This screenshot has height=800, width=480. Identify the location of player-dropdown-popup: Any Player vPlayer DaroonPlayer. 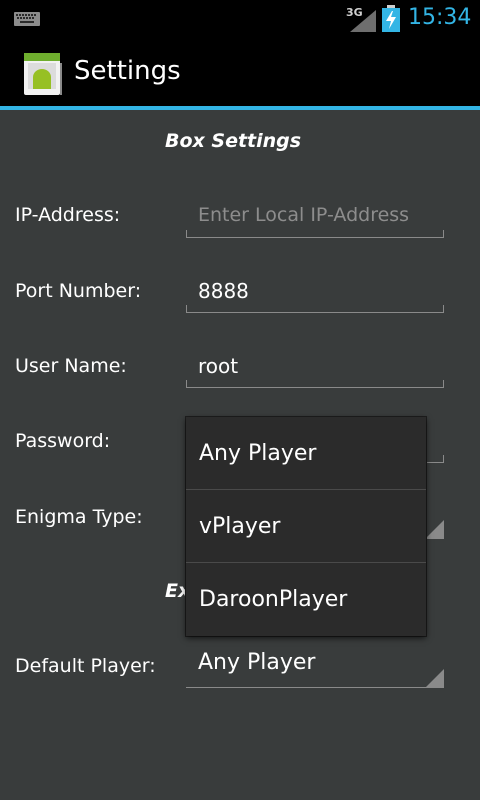
(306, 526).